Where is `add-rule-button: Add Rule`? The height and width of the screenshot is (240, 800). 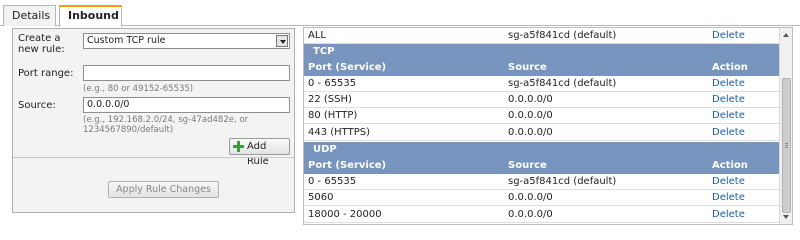 add-rule-button: Add Rule is located at coordinates (259, 152).